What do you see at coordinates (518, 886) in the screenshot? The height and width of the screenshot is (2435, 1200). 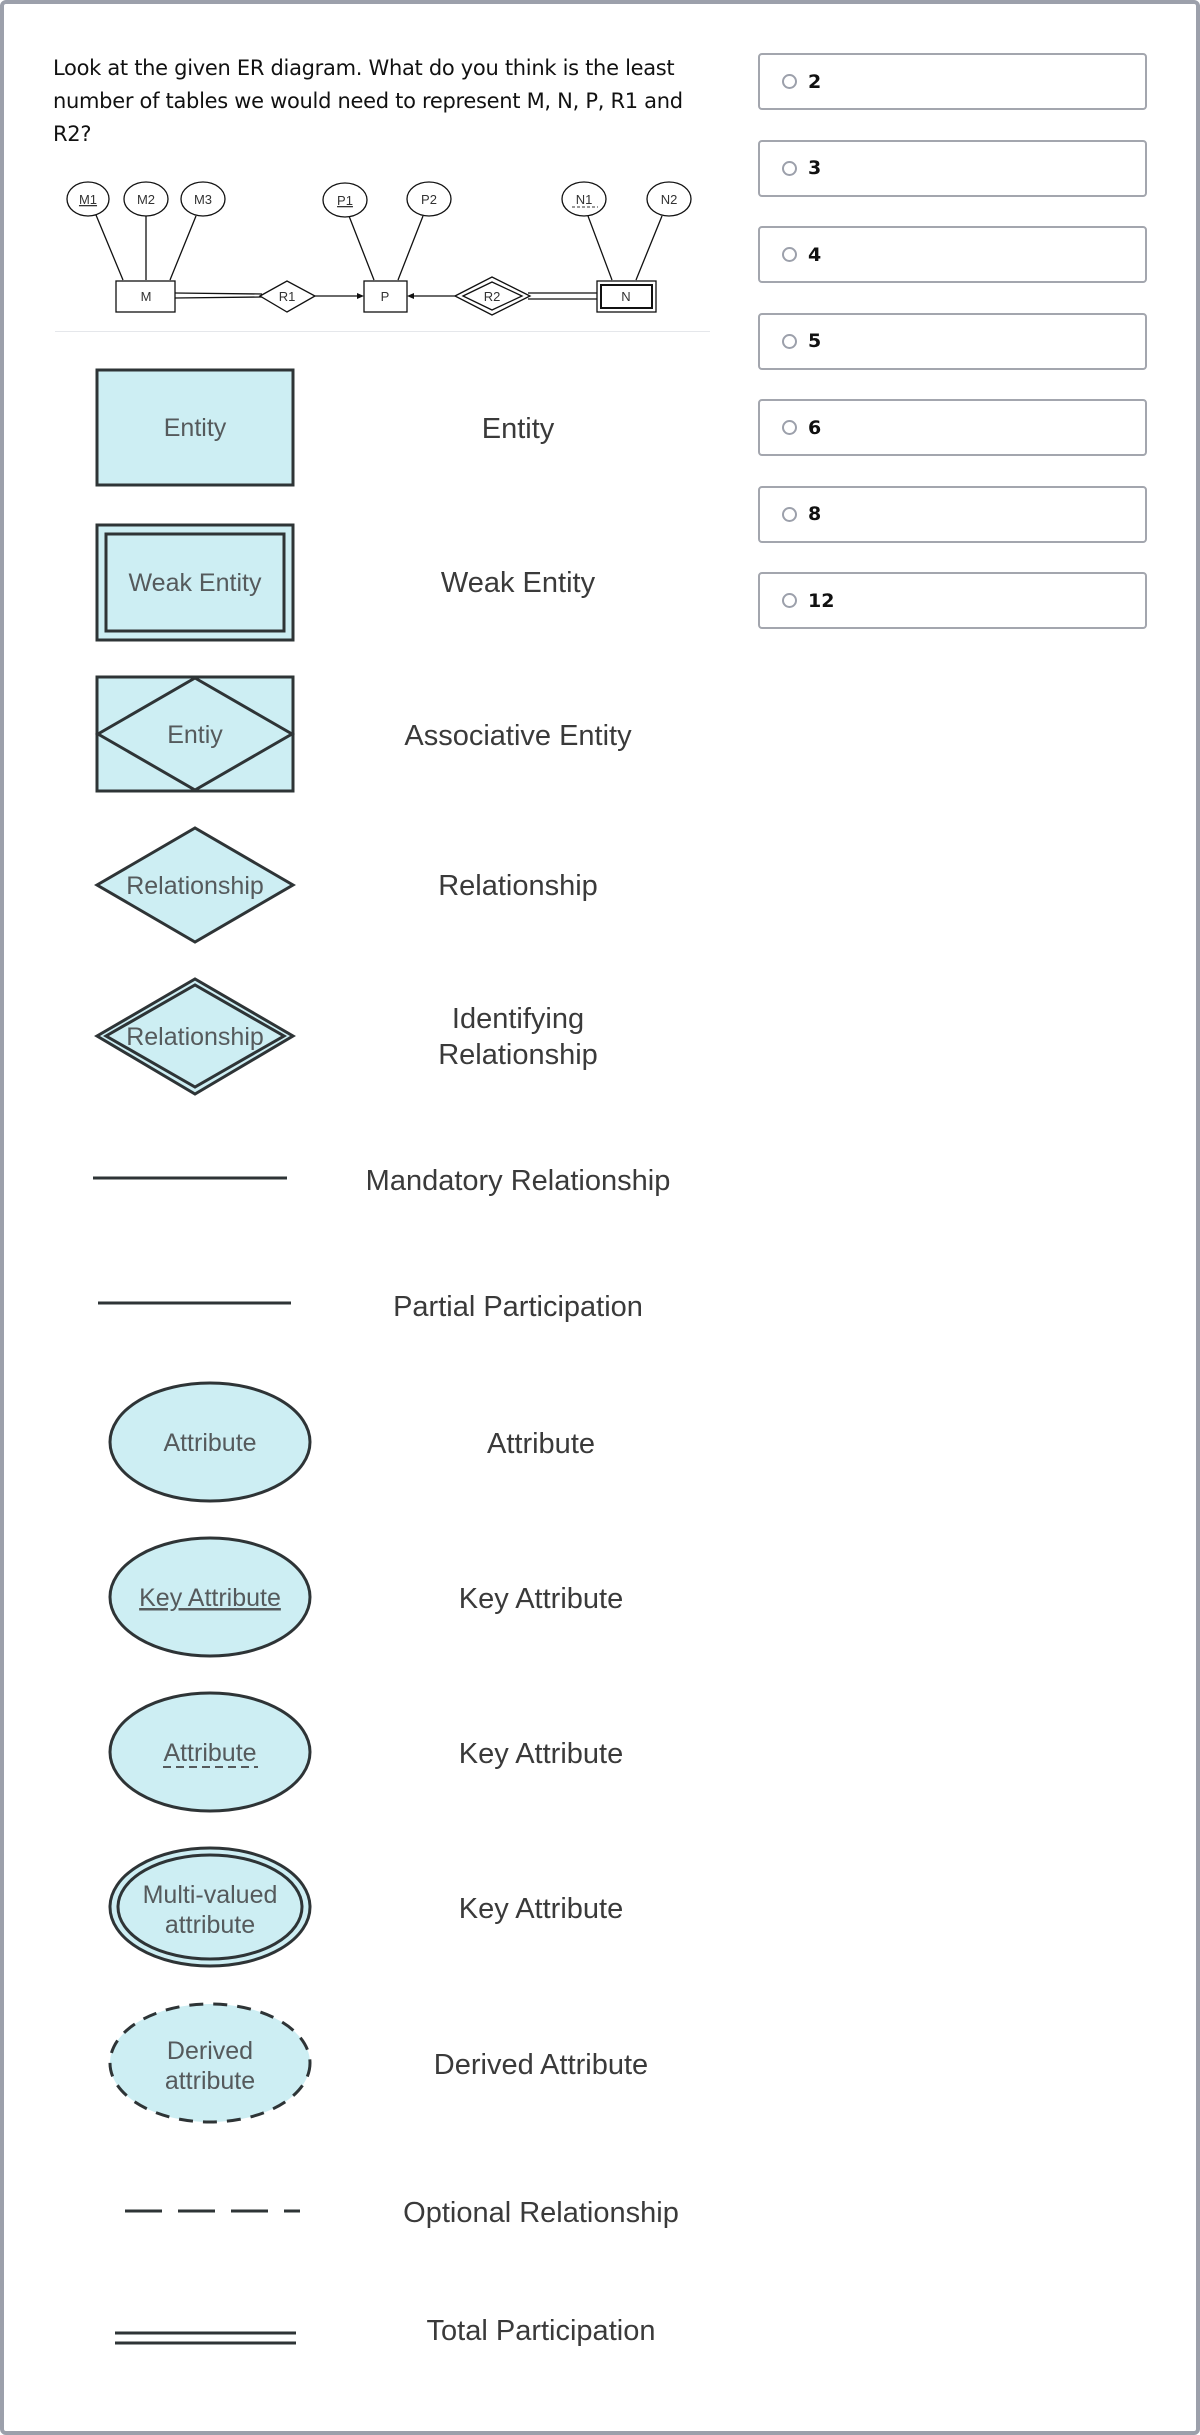 I see `legend-label-relationship: Relationship` at bounding box center [518, 886].